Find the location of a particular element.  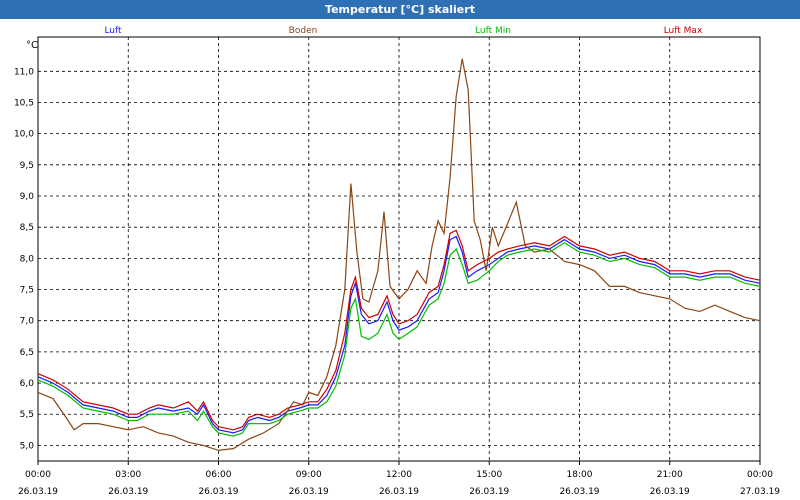

y-tick-label: 7,5 is located at coordinates (27, 291).